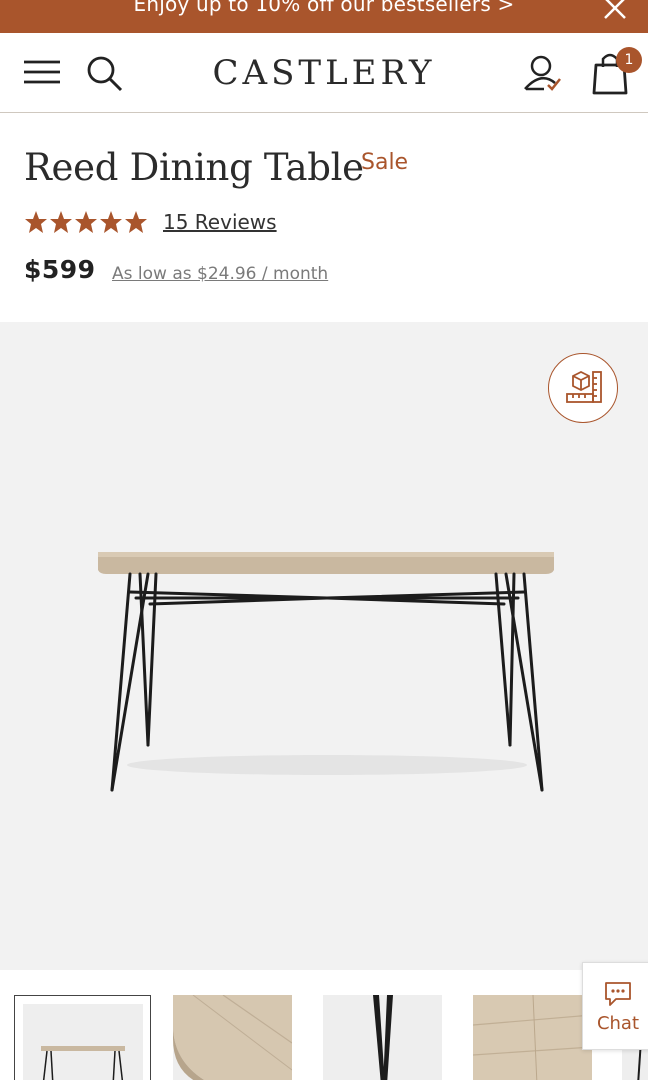  I want to click on site-header: CASTLERY 1, so click(324, 73).